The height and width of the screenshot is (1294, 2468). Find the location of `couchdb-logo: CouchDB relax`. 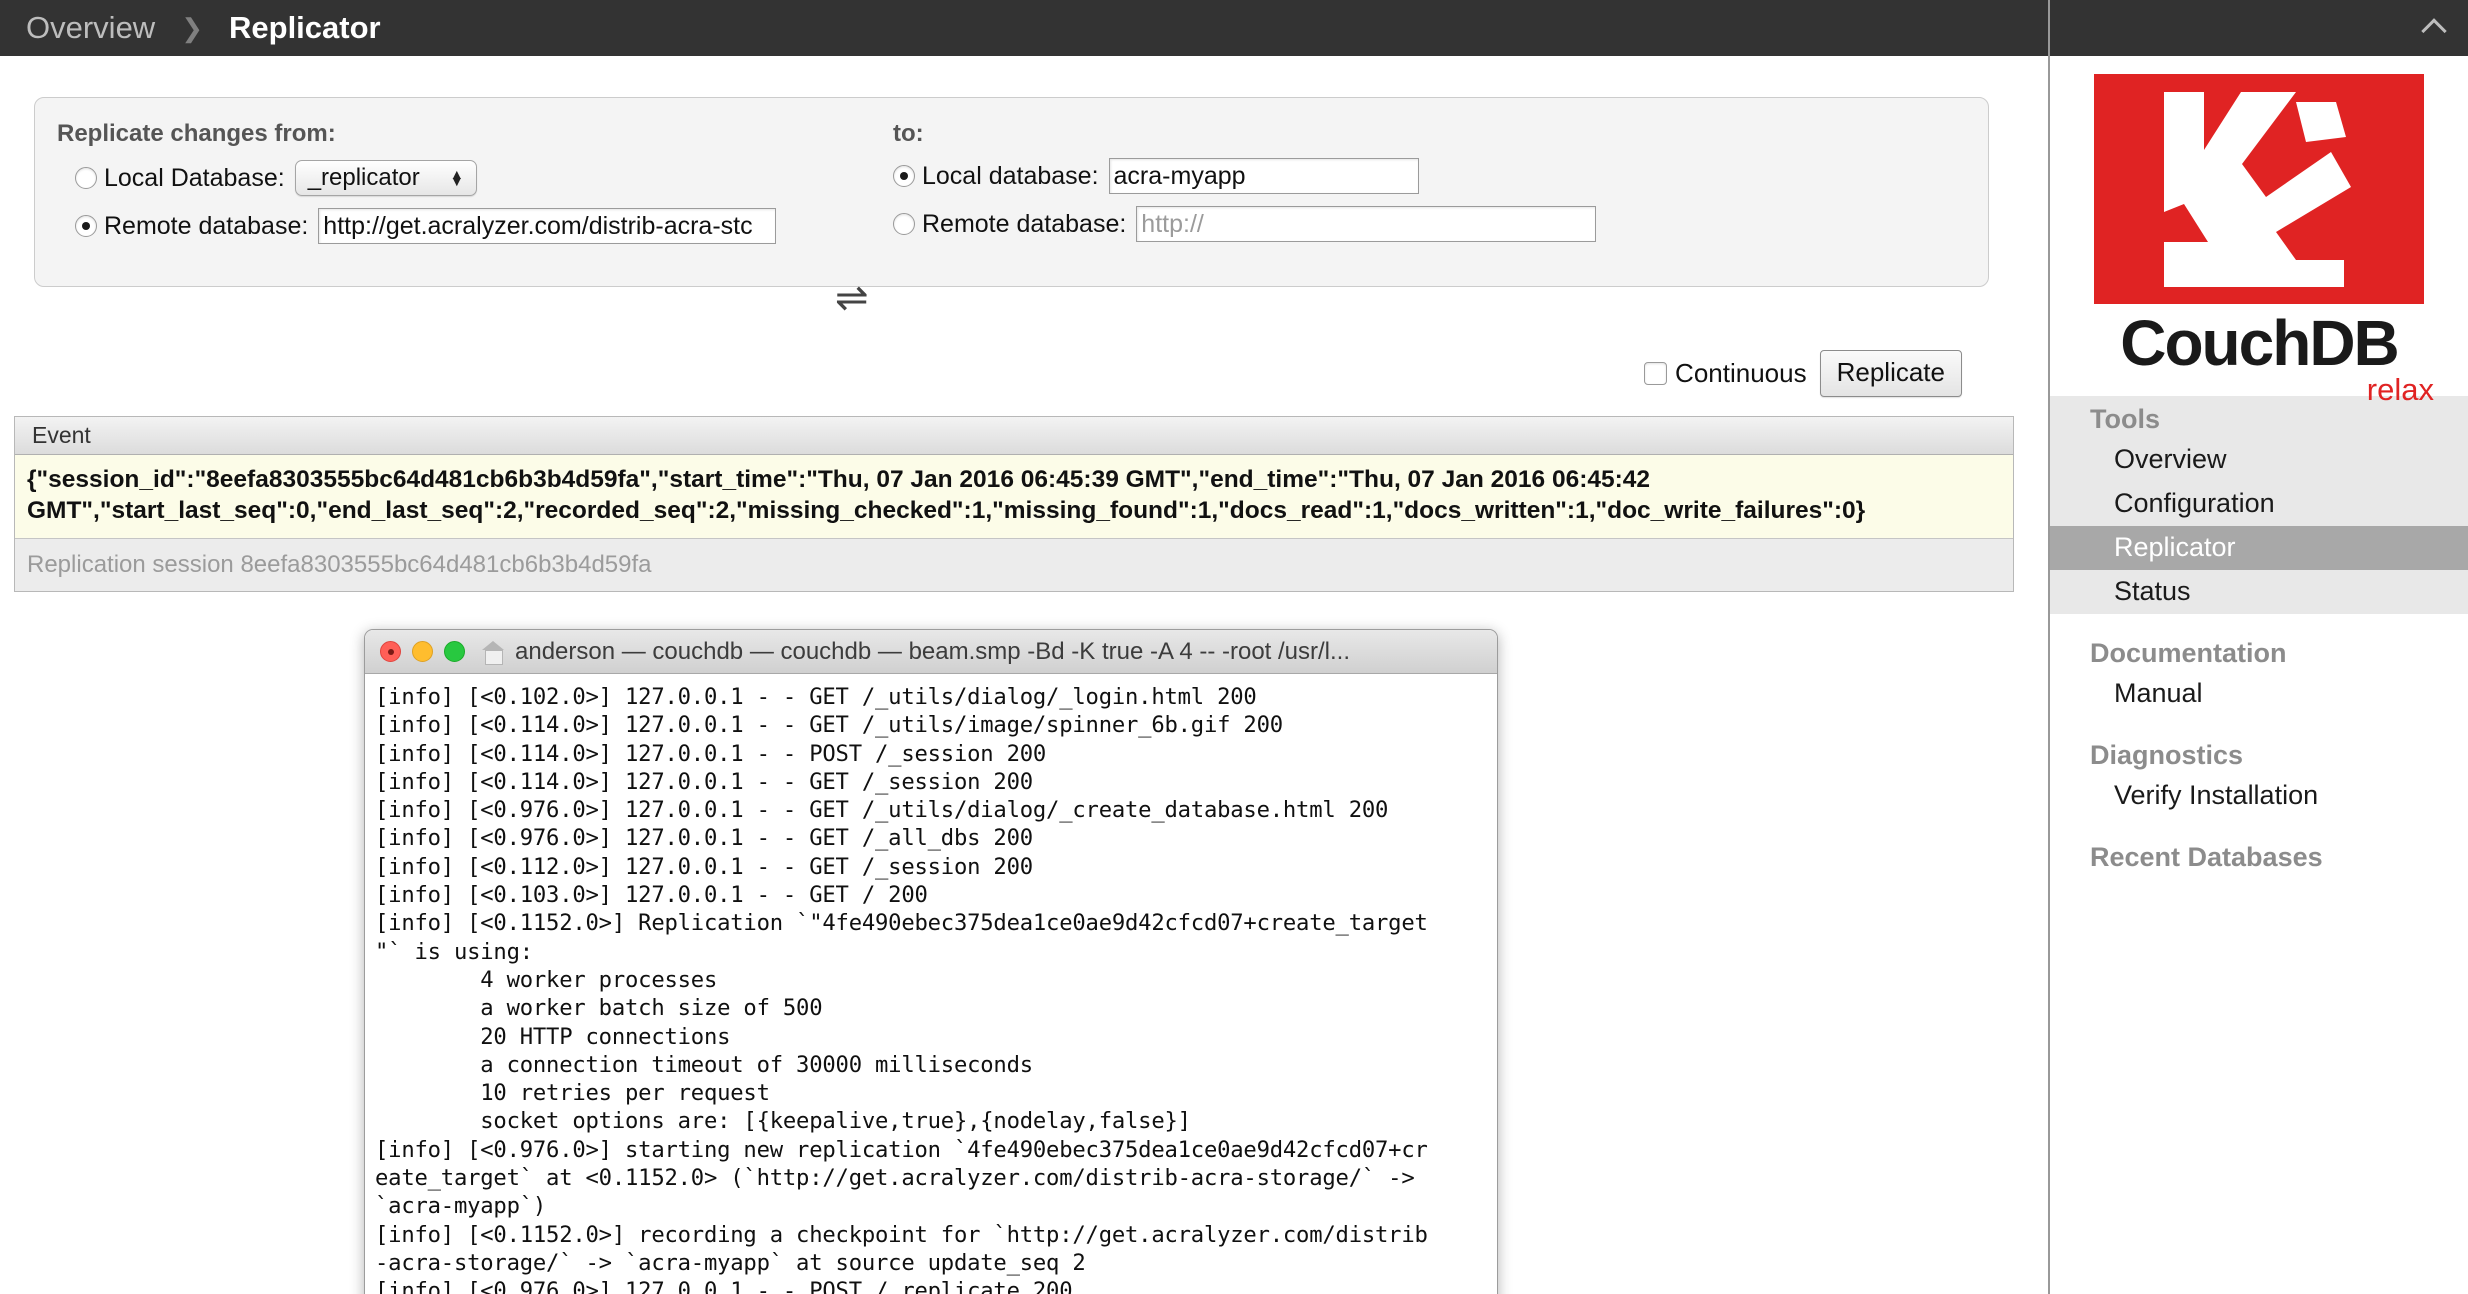

couchdb-logo: CouchDB relax is located at coordinates (2259, 231).